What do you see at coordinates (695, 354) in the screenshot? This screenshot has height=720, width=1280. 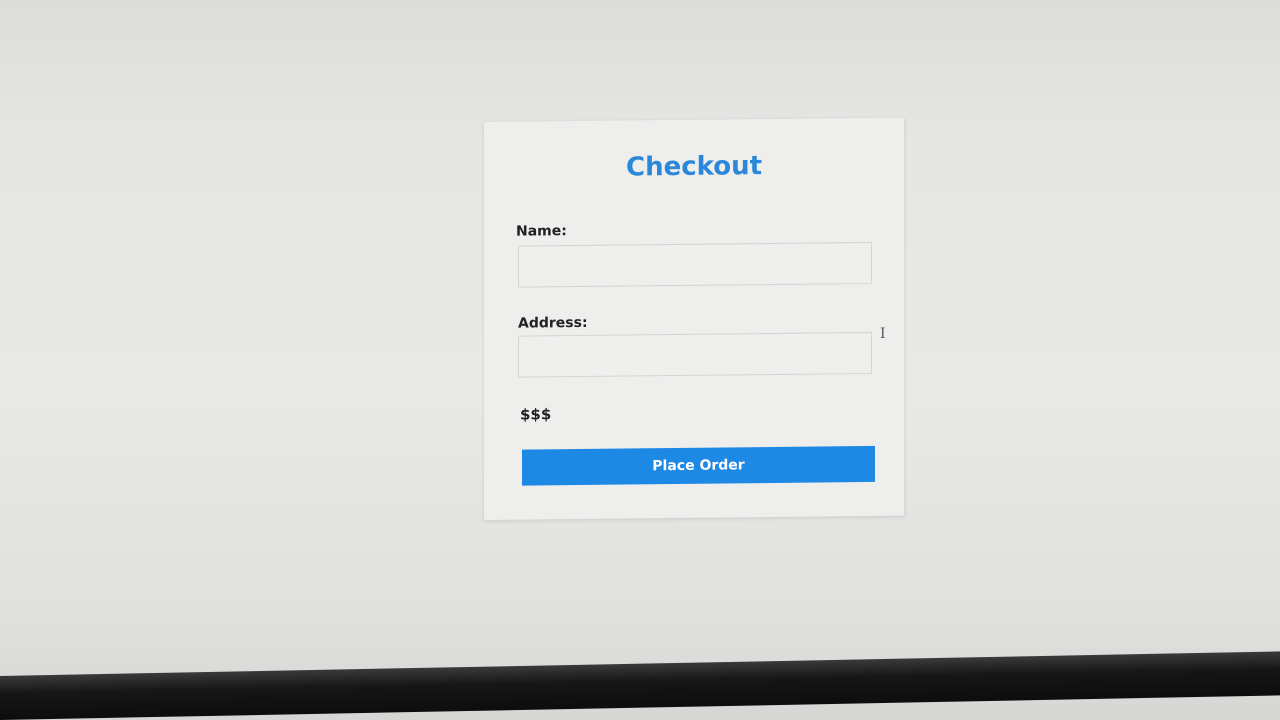 I see `address-field` at bounding box center [695, 354].